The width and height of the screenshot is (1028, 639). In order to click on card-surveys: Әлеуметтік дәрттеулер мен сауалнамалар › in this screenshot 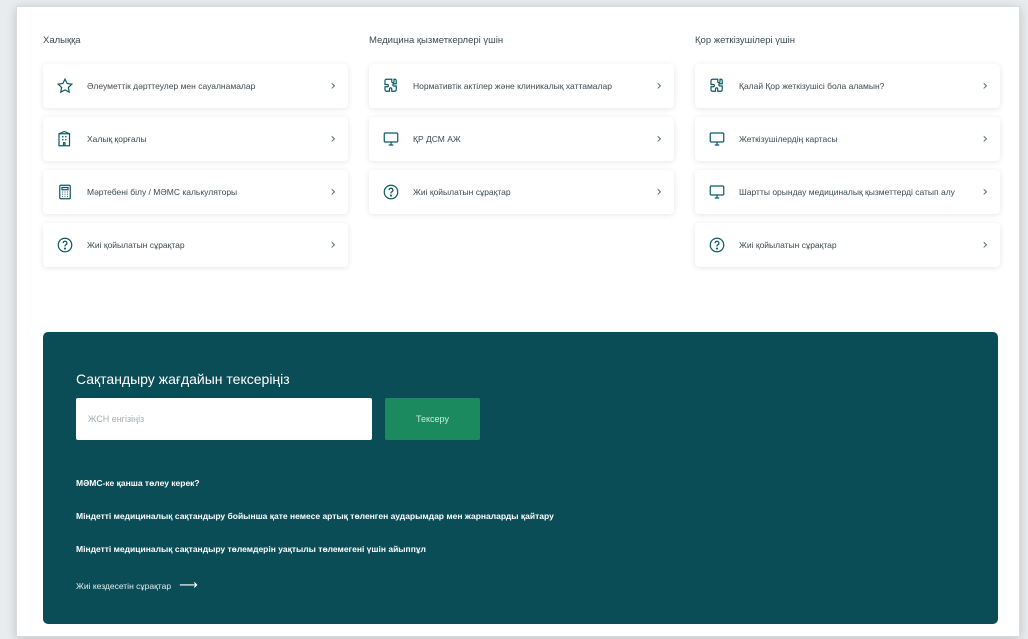, I will do `click(195, 86)`.